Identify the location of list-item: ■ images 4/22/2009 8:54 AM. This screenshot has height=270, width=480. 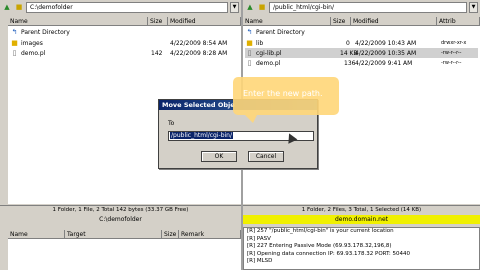
(125, 43).